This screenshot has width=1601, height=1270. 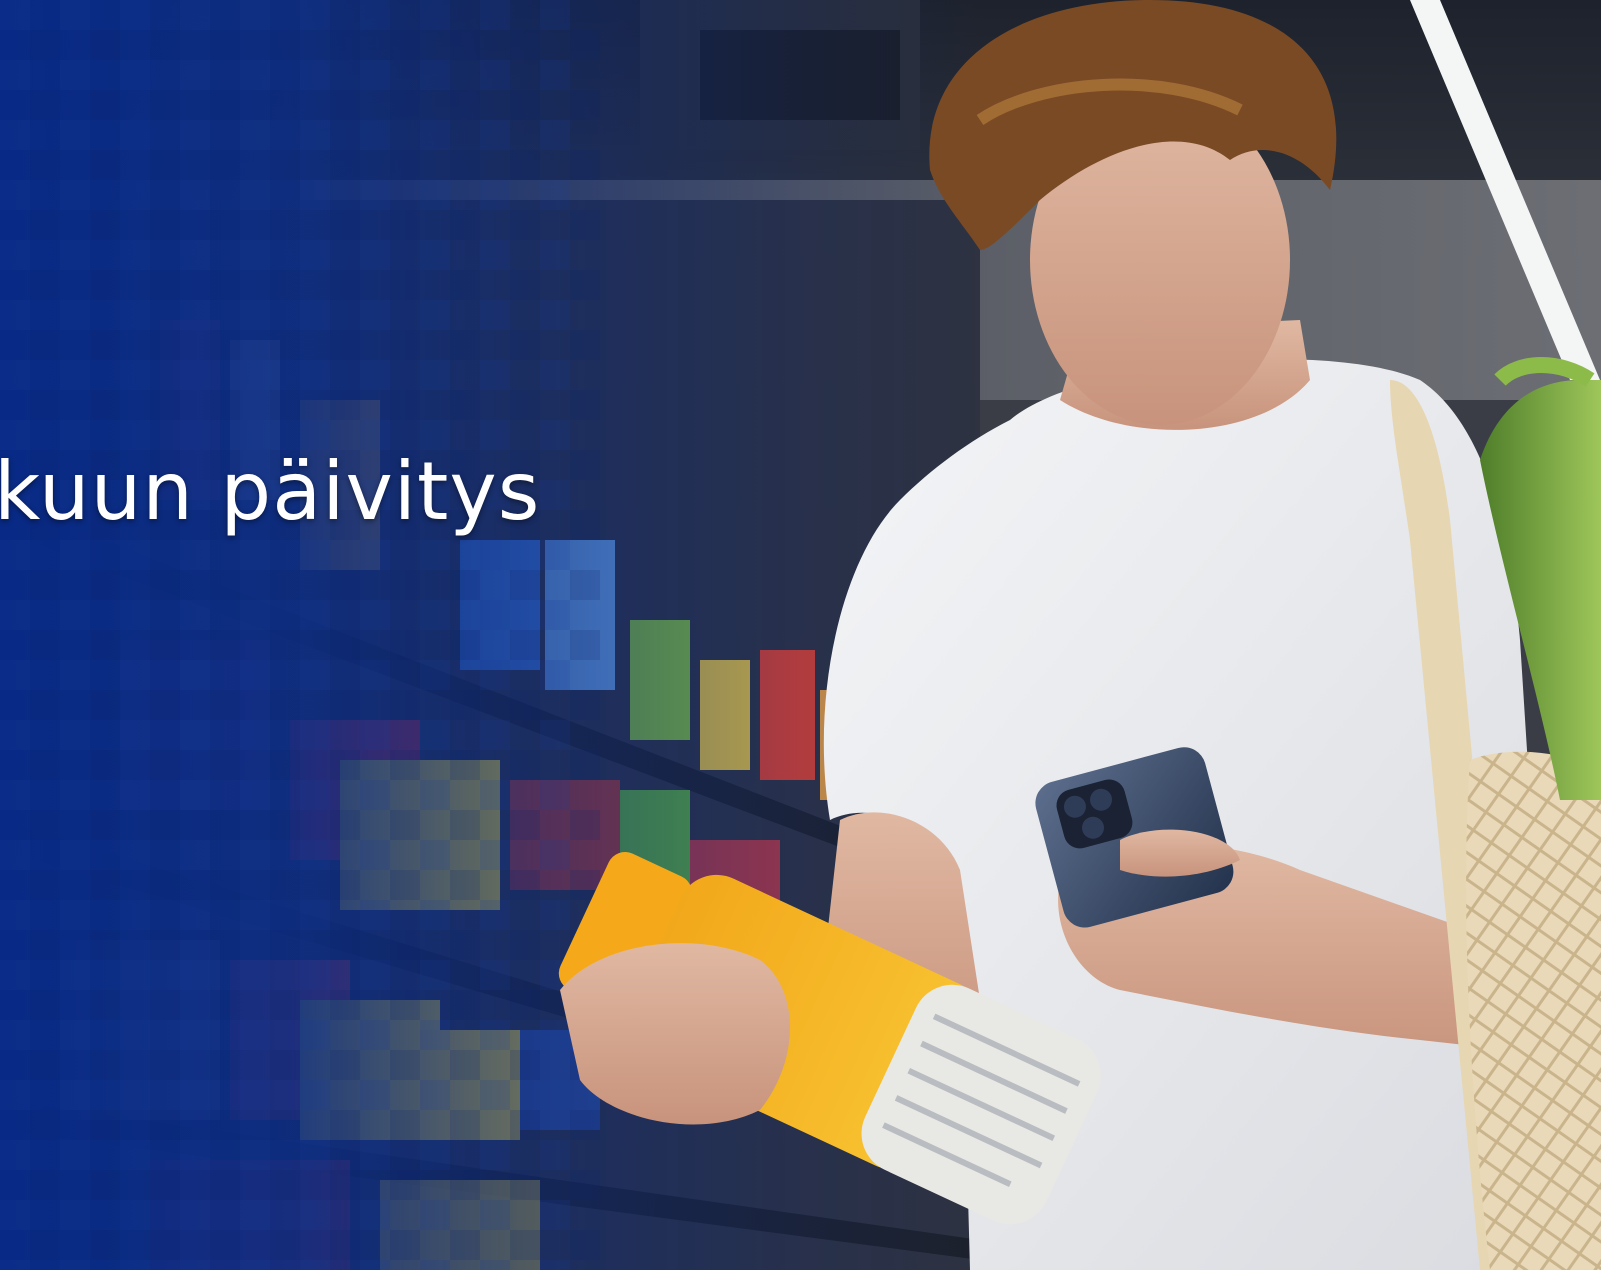 I want to click on slide-title: kuun päivitys, so click(x=270, y=491).